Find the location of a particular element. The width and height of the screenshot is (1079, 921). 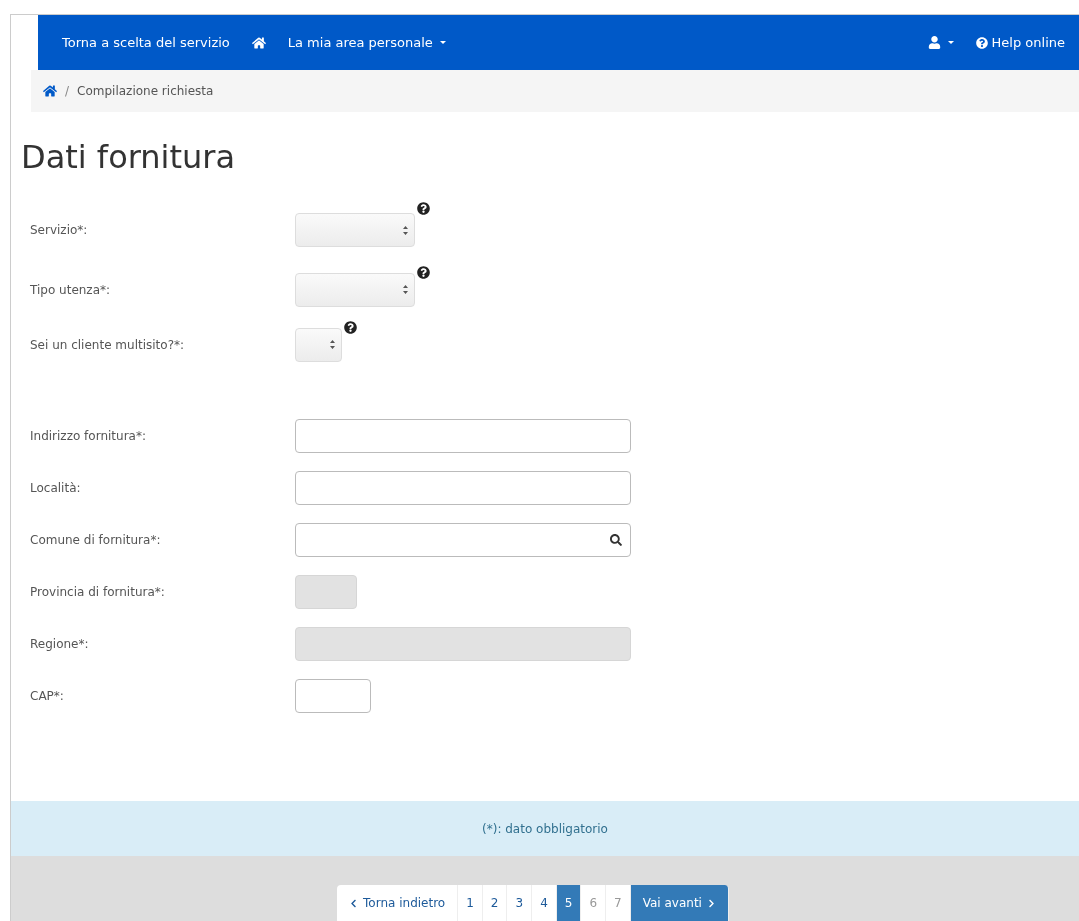

previous-button: Torna indietro is located at coordinates (398, 903).